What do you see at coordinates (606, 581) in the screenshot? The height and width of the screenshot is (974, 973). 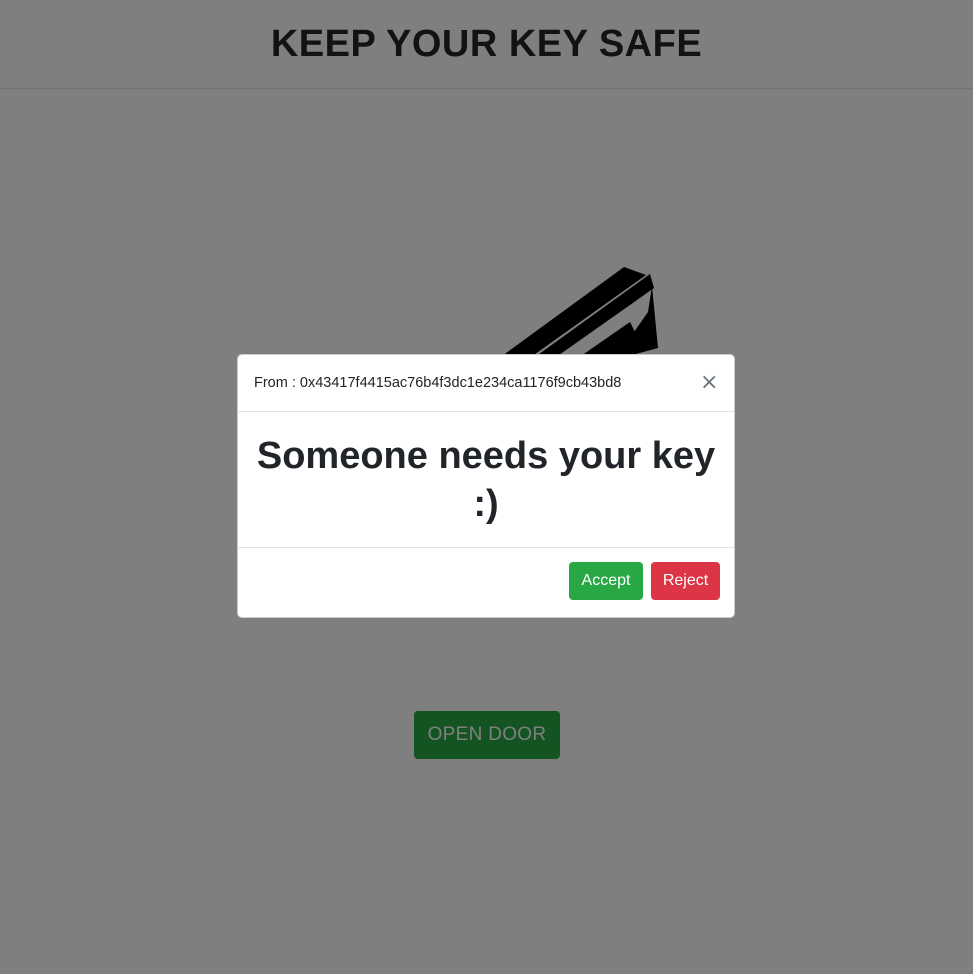 I see `accept-button: Accept` at bounding box center [606, 581].